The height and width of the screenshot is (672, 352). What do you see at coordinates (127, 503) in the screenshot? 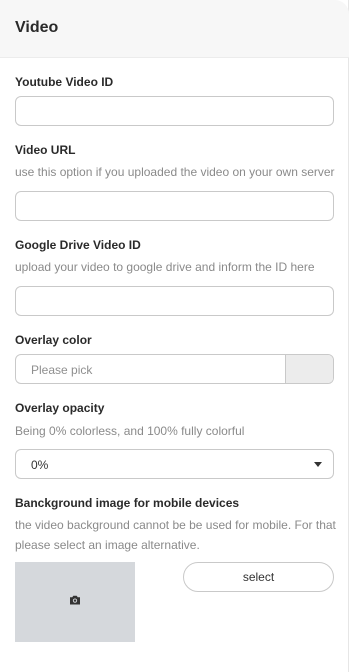
I see `background-image-label: Banckground image for mobile devices` at bounding box center [127, 503].